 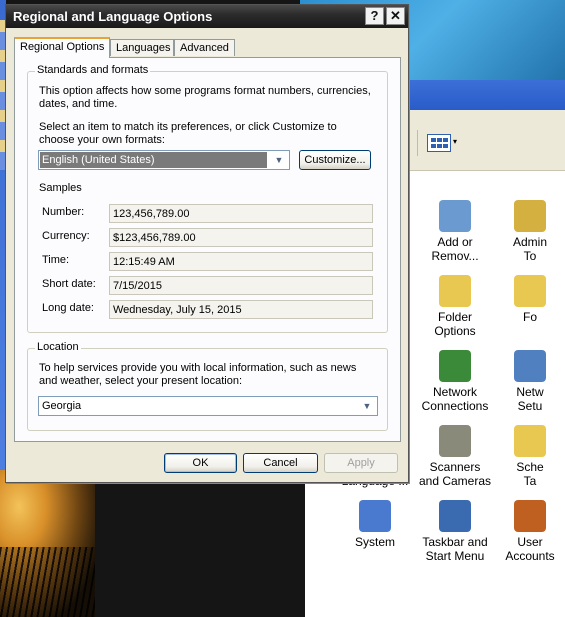 I want to click on tab-advanced: Advanced, so click(x=204, y=47).